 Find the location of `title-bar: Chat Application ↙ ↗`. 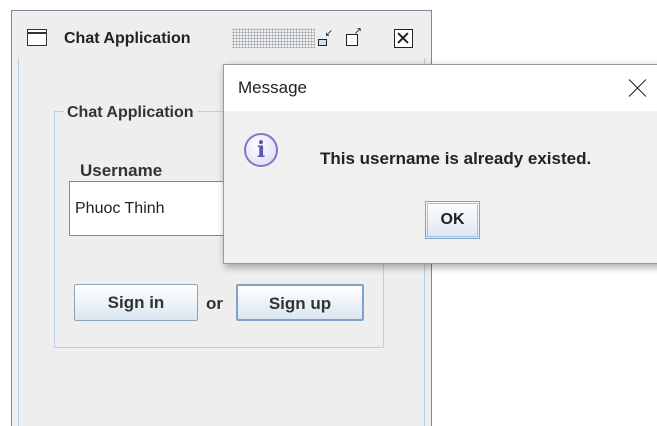

title-bar: Chat Application ↙ ↗ is located at coordinates (221, 34).